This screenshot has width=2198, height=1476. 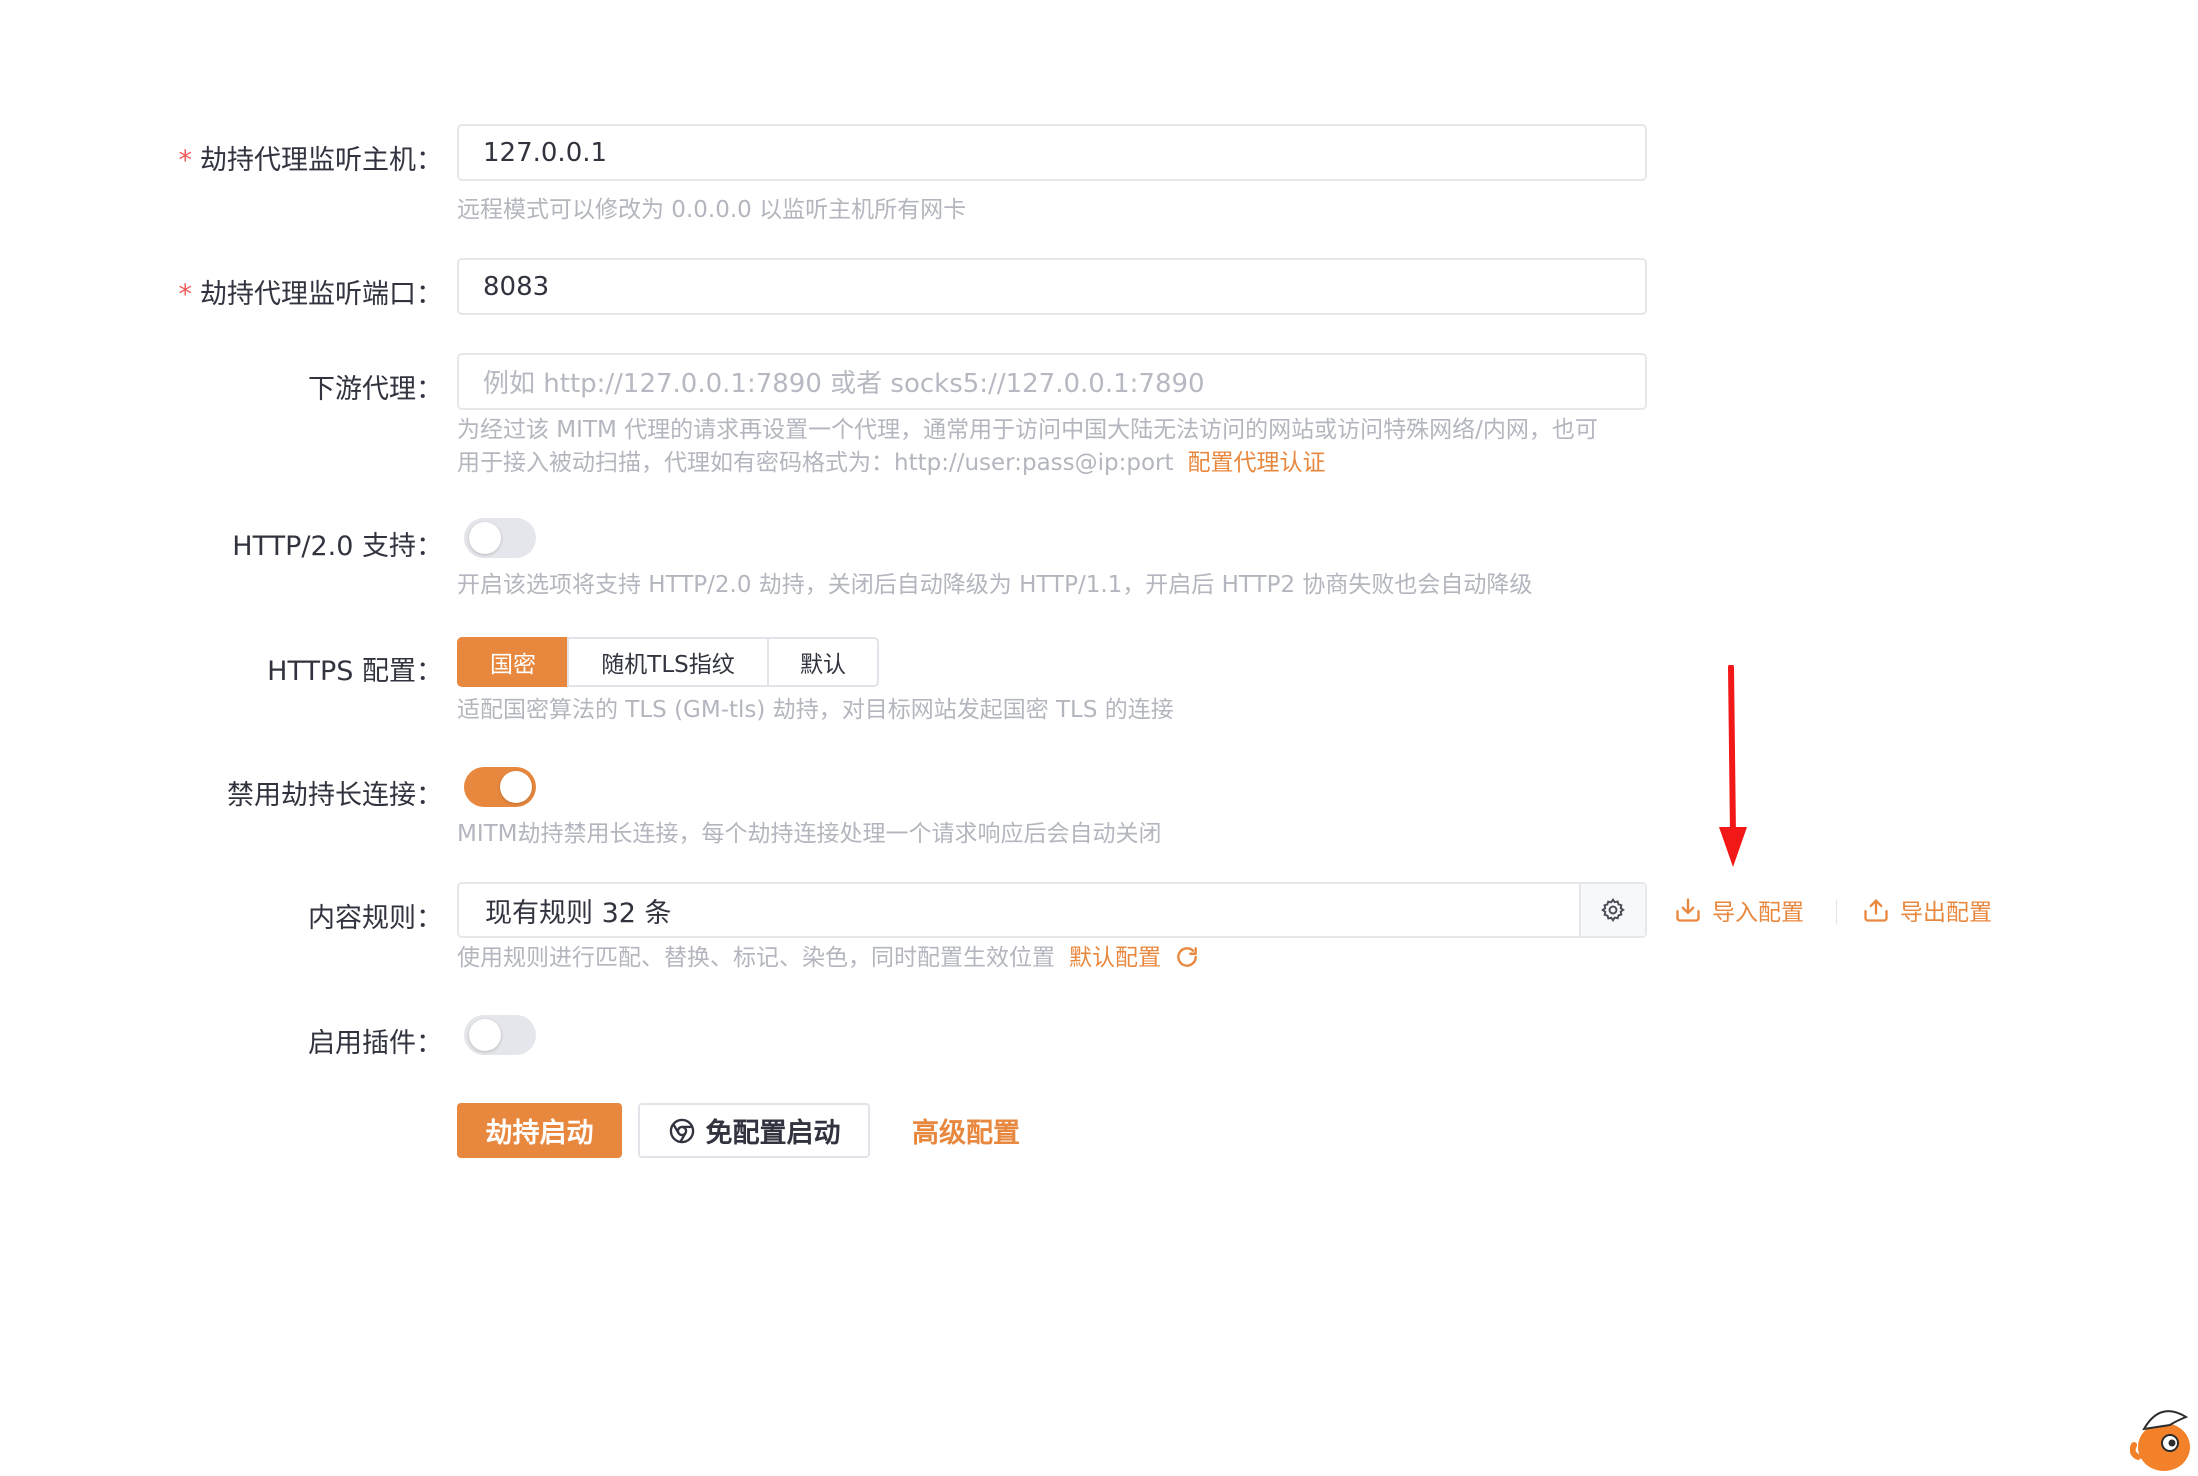 I want to click on advanced-config-link: 高级配置, so click(x=966, y=1130).